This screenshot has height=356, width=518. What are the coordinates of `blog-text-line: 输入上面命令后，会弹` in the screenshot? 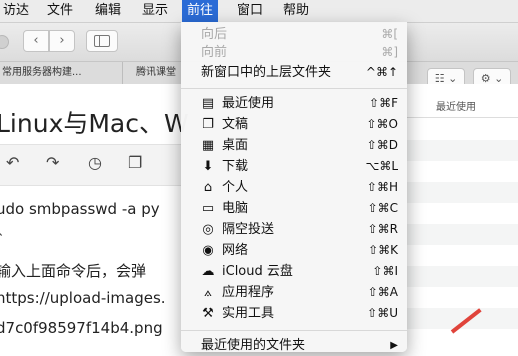 It's located at (73, 271).